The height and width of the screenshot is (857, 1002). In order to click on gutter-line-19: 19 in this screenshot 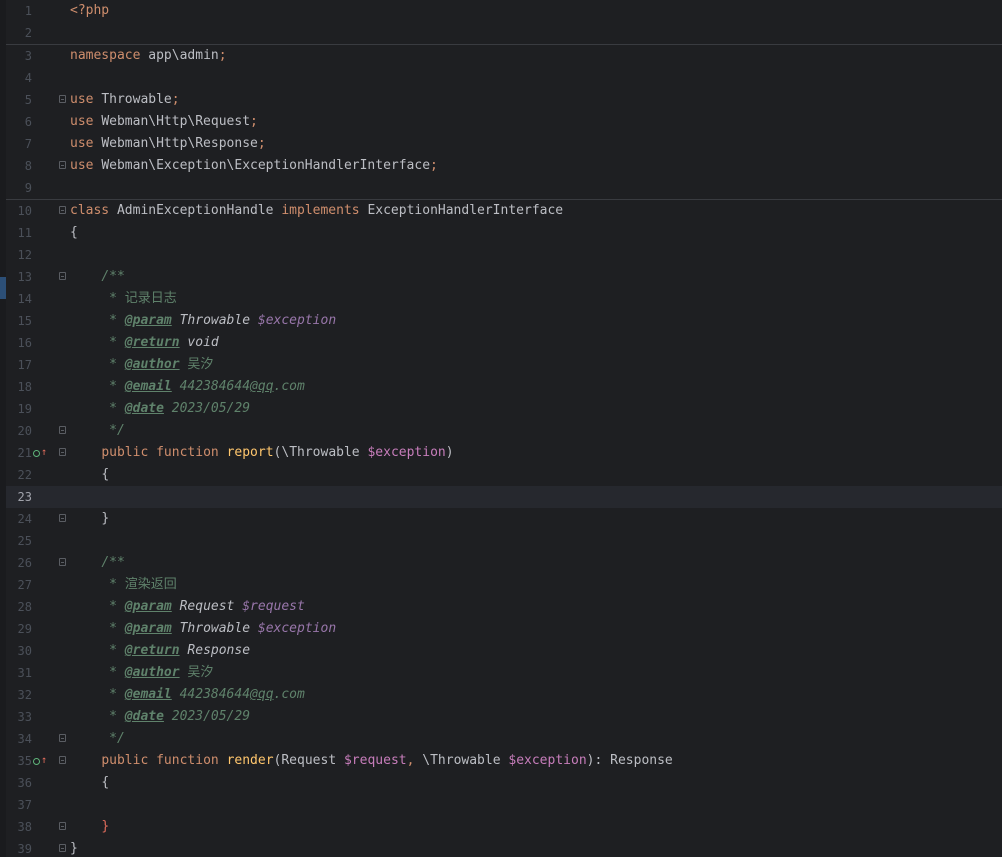, I will do `click(38, 409)`.